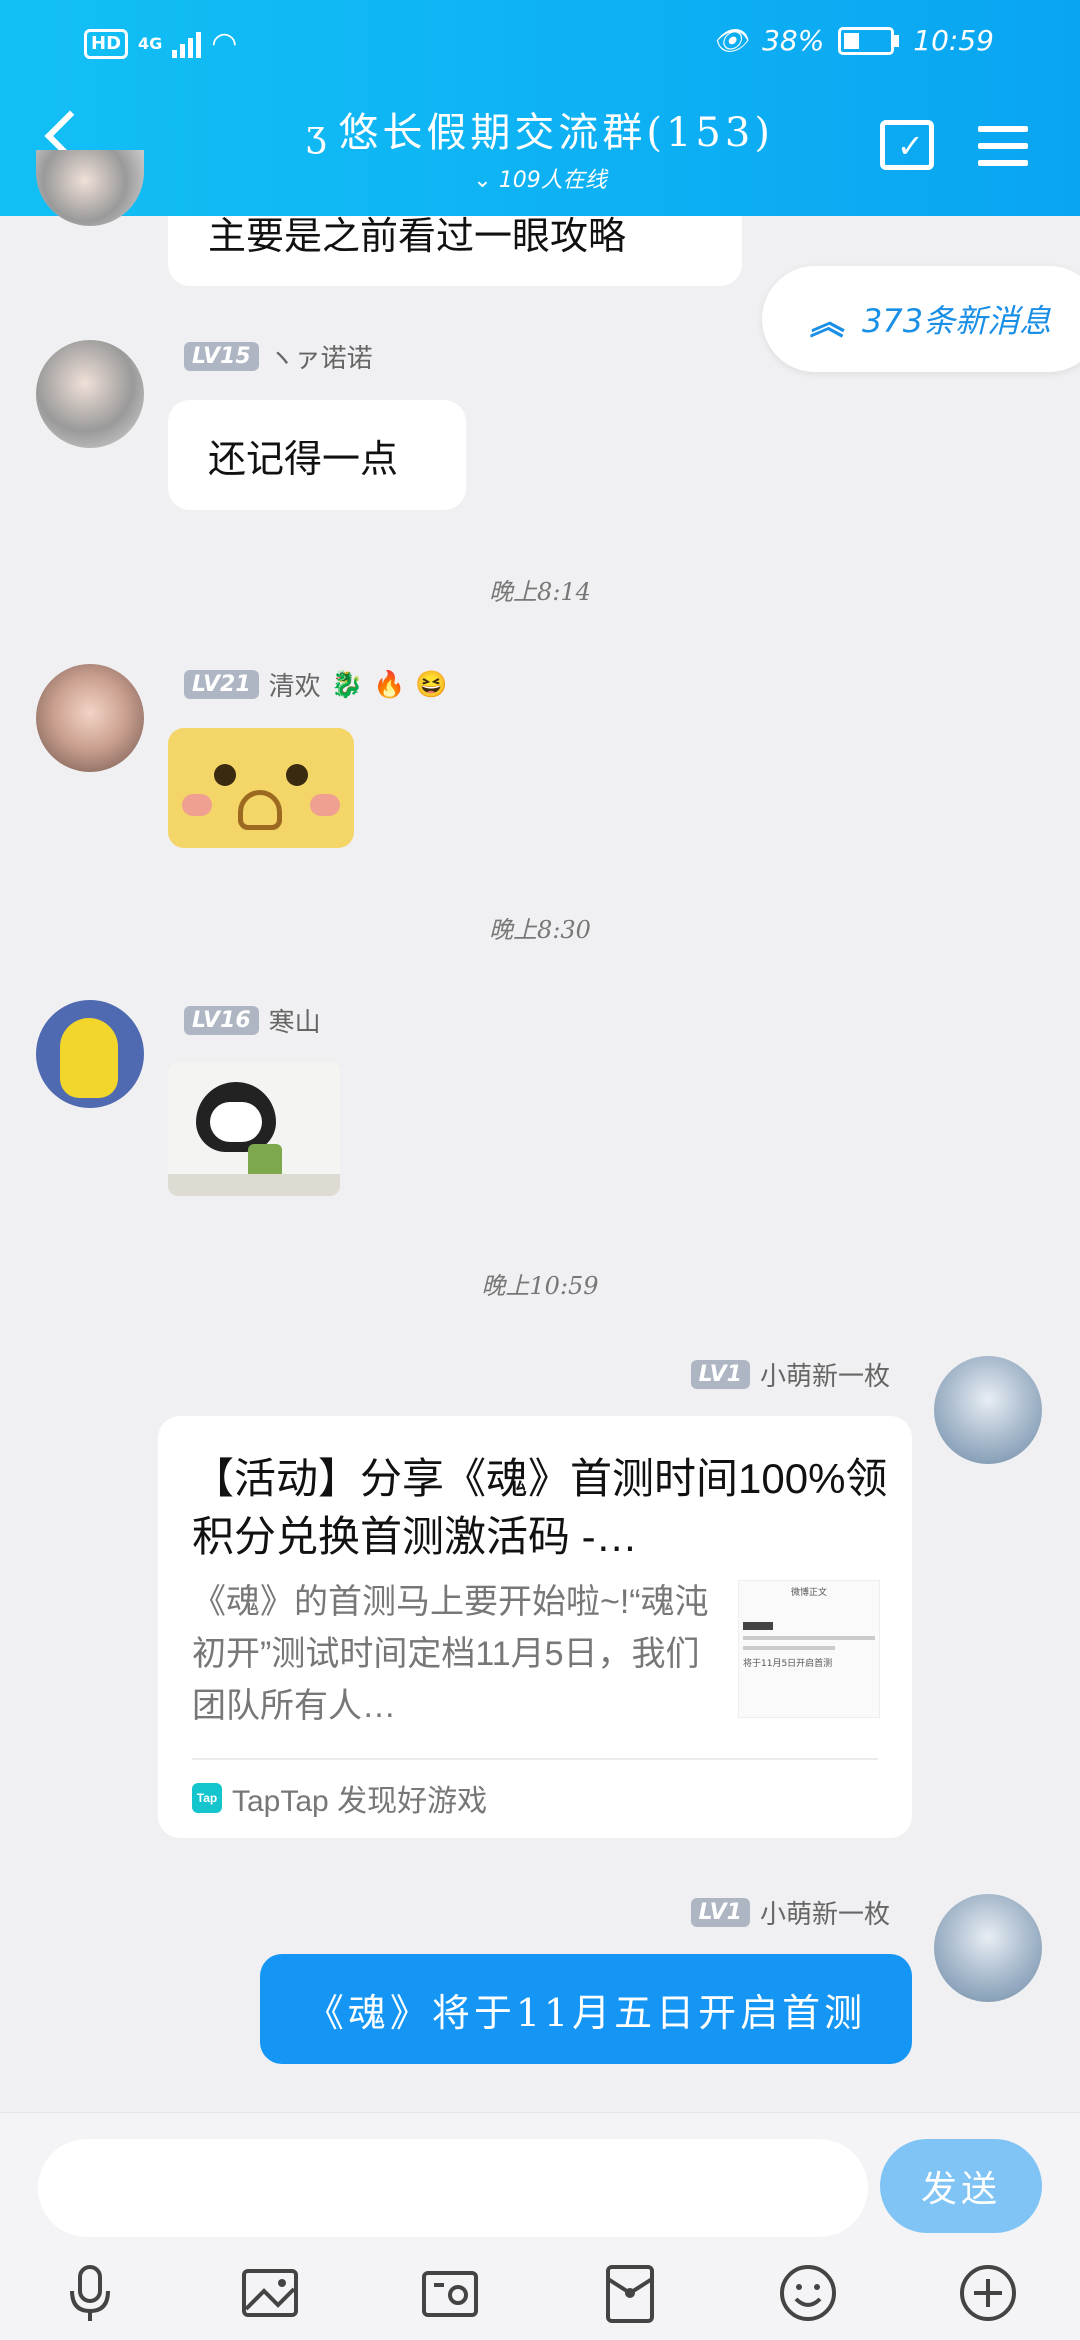 The width and height of the screenshot is (1080, 2340). I want to click on level-badge: LV15, so click(221, 356).